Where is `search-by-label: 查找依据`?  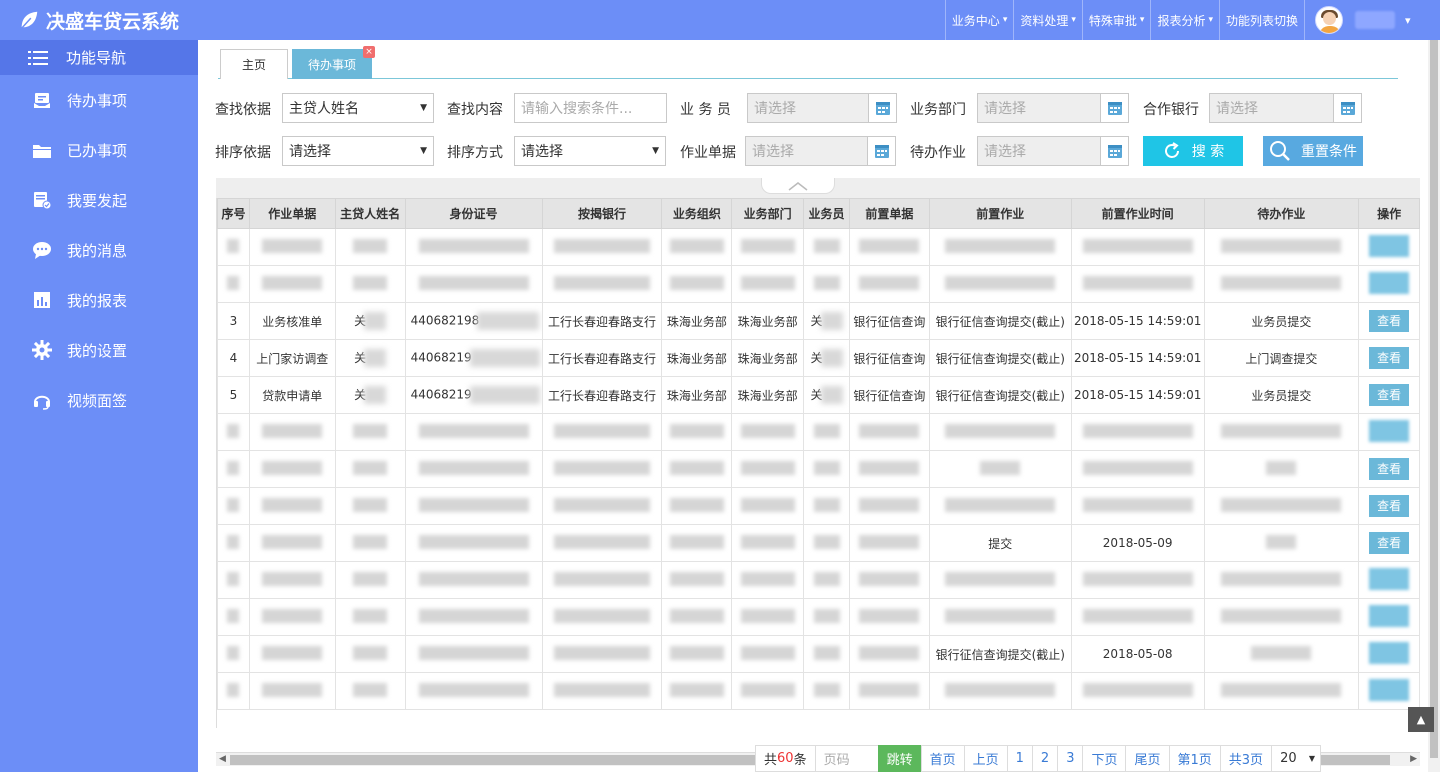 search-by-label: 查找依据 is located at coordinates (243, 110).